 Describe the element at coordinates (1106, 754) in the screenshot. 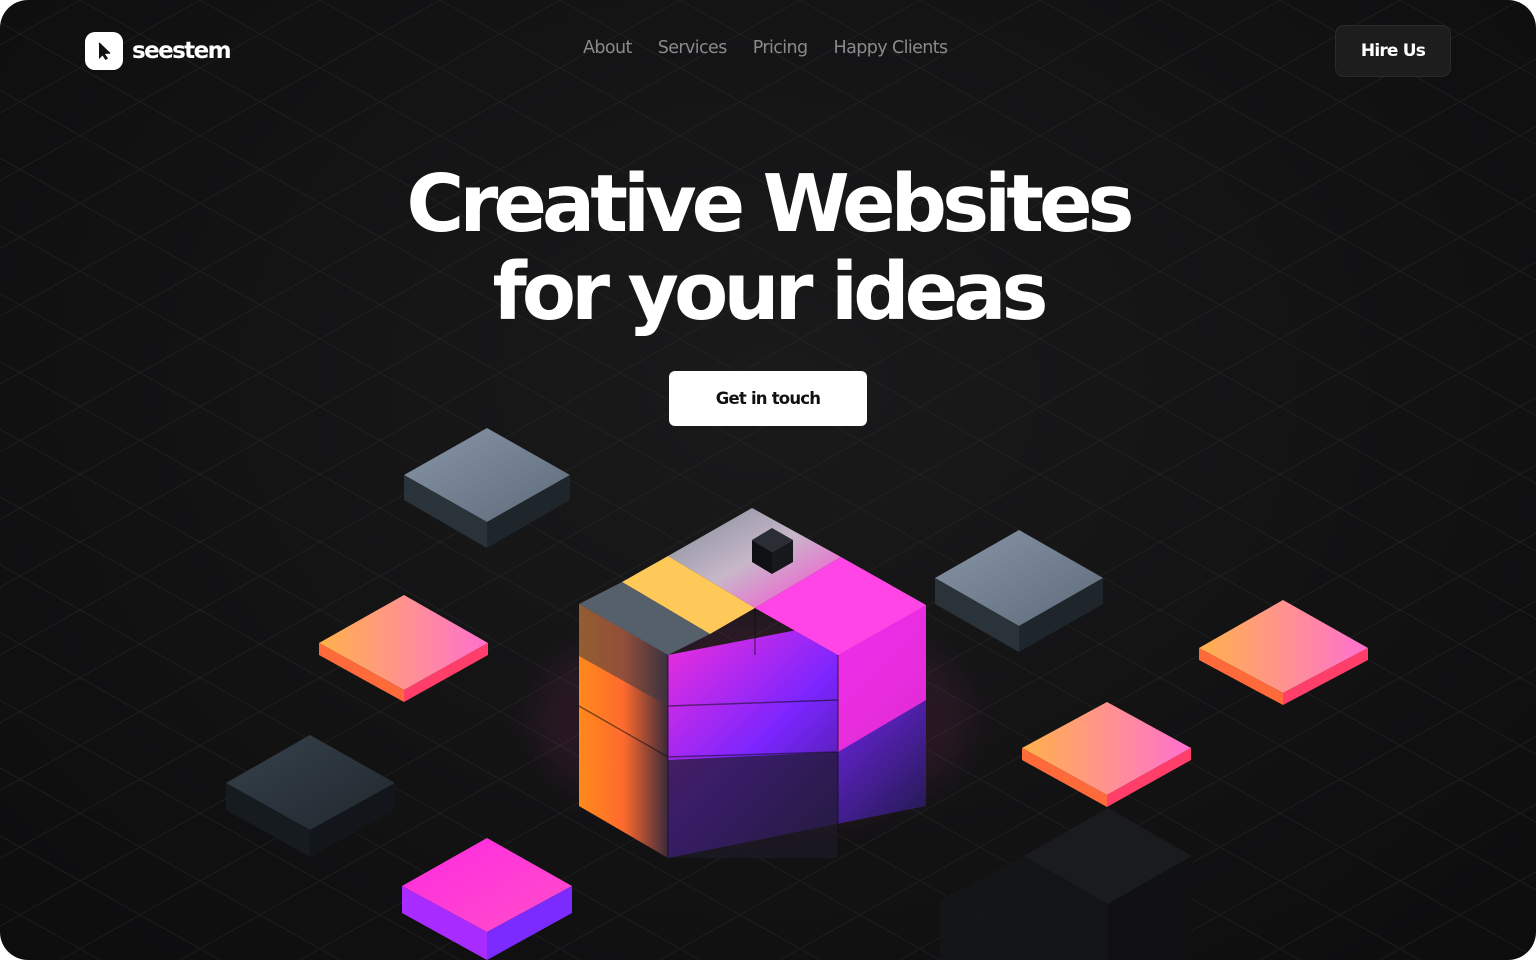

I see `tile-peach-right` at that location.